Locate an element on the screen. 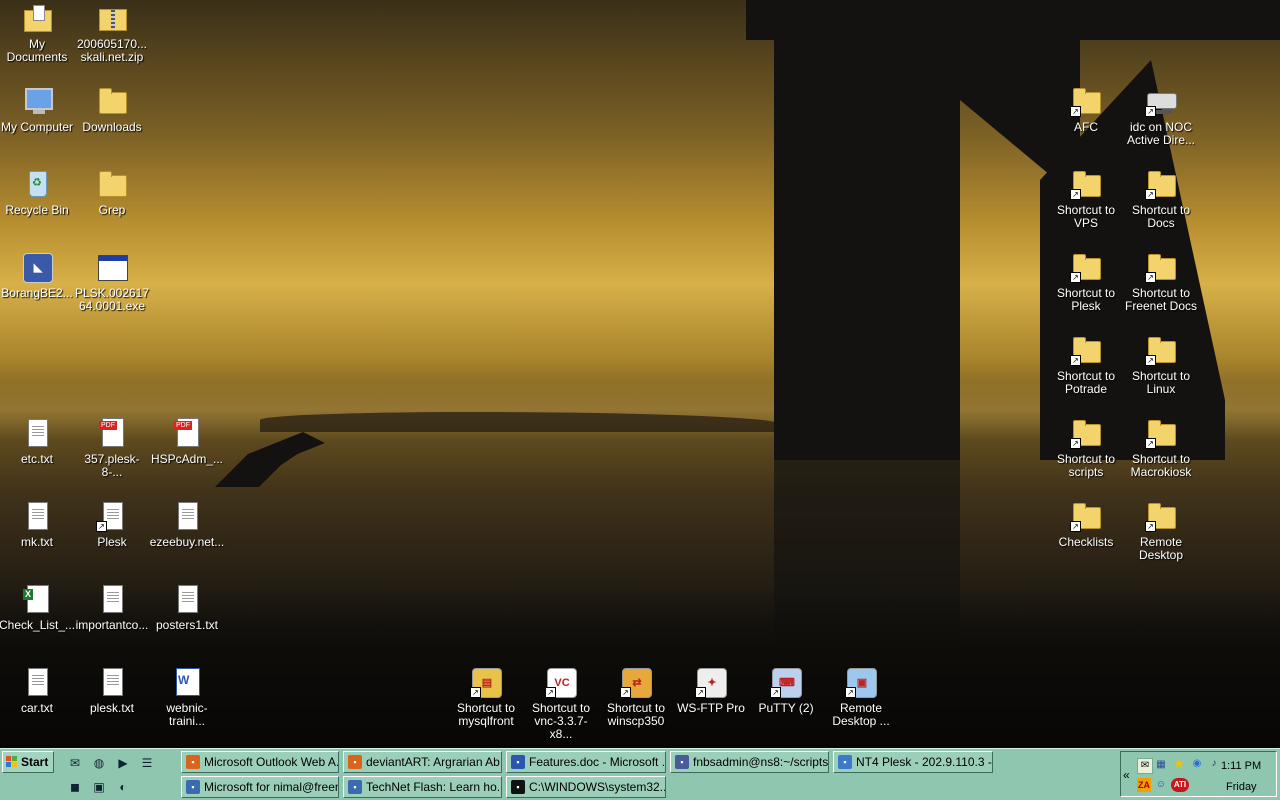 Image resolution: width=1280 pixels, height=800 pixels. quick-launch-browser-icon: ◐ is located at coordinates (123, 787).